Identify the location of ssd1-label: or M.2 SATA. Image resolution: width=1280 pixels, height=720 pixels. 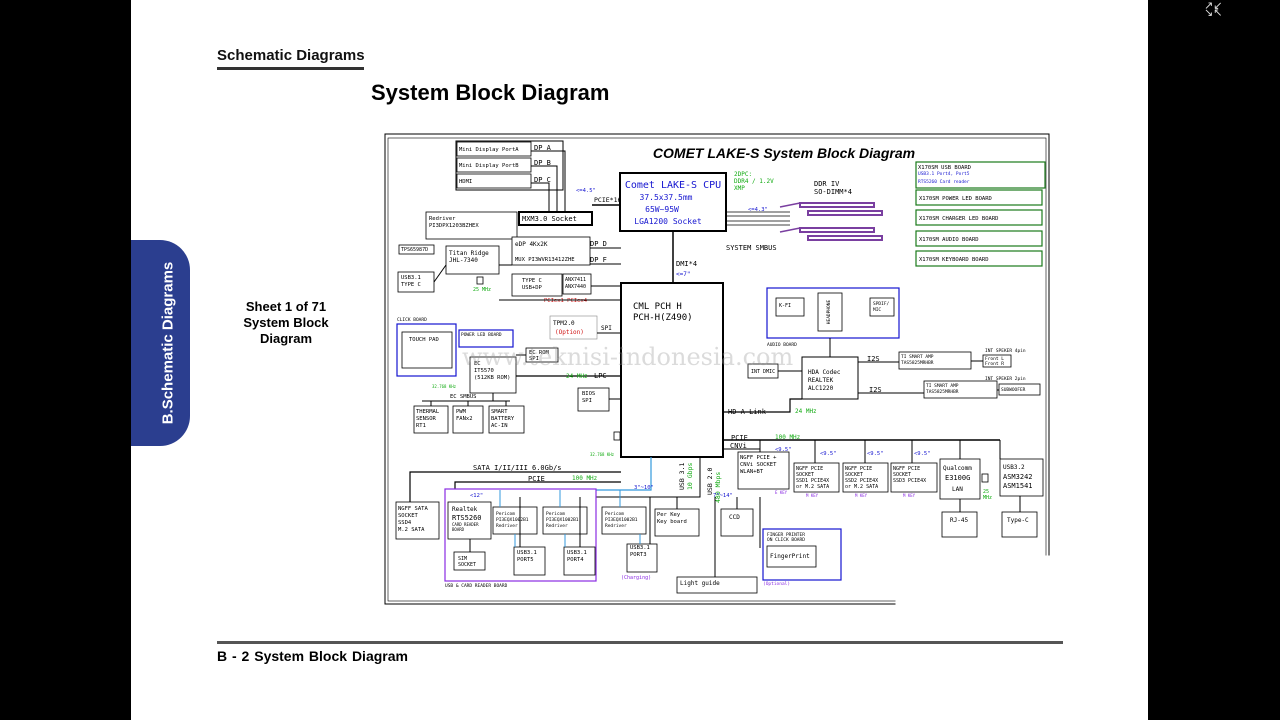
(812, 487).